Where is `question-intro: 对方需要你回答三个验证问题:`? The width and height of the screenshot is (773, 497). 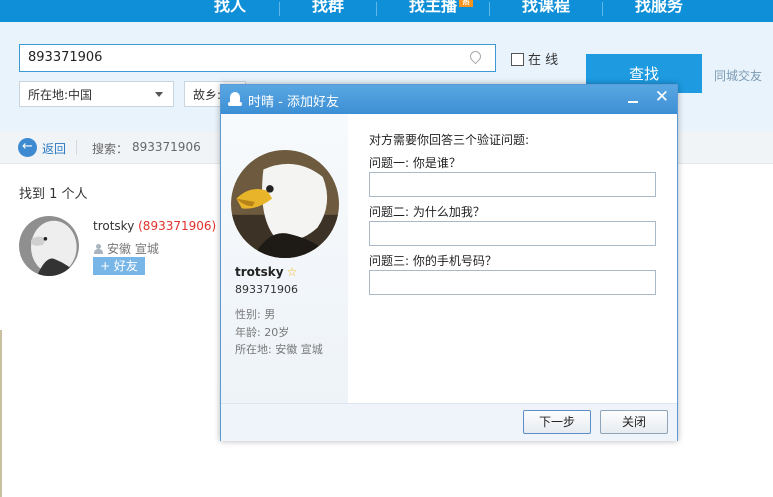 question-intro: 对方需要你回答三个验证问题: is located at coordinates (449, 140).